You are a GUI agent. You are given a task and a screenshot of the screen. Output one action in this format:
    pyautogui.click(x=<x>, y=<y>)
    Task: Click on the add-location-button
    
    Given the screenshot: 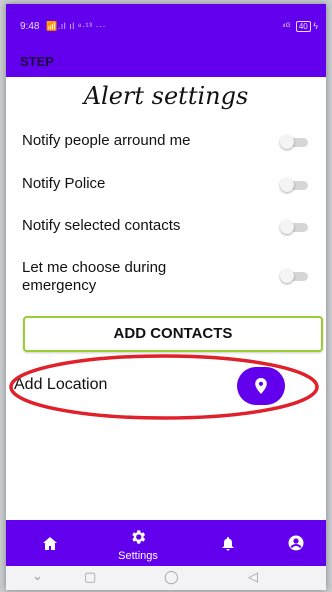 What is the action you would take?
    pyautogui.click(x=261, y=386)
    